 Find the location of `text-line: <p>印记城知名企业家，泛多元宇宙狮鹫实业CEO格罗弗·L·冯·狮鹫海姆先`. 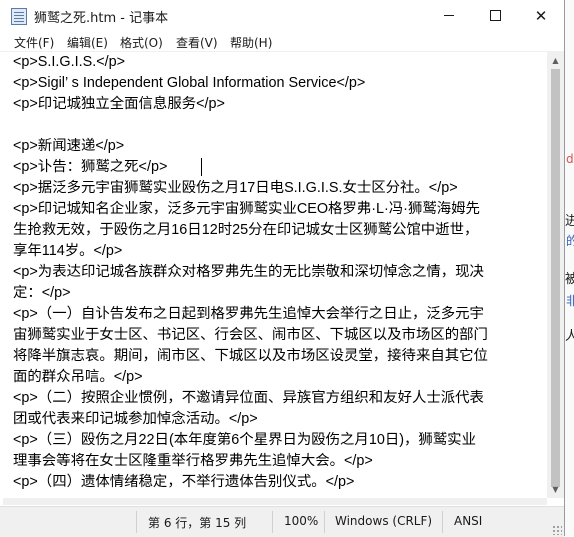

text-line: <p>印记城知名企业家，泛多元宇宙狮鹫实业CEO格罗弗·L·冯·狮鹫海姆先 is located at coordinates (246, 209).